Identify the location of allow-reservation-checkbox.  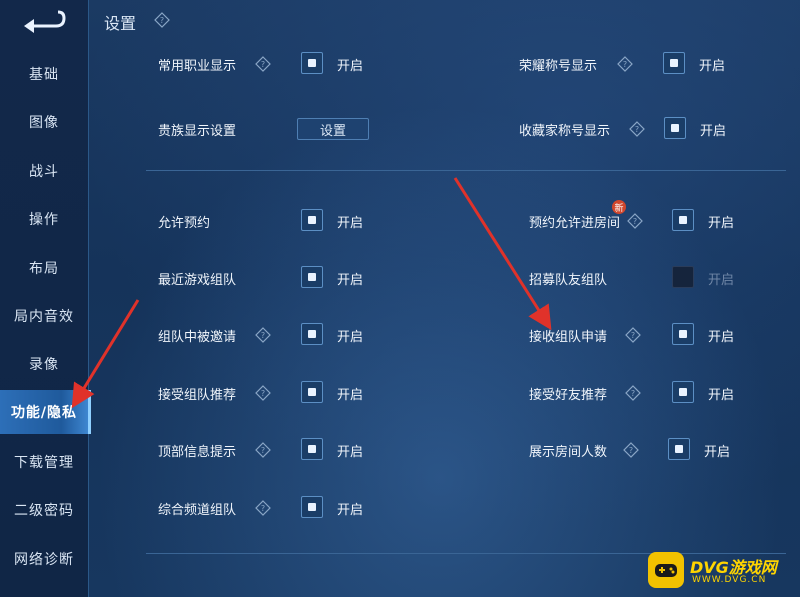
(312, 220).